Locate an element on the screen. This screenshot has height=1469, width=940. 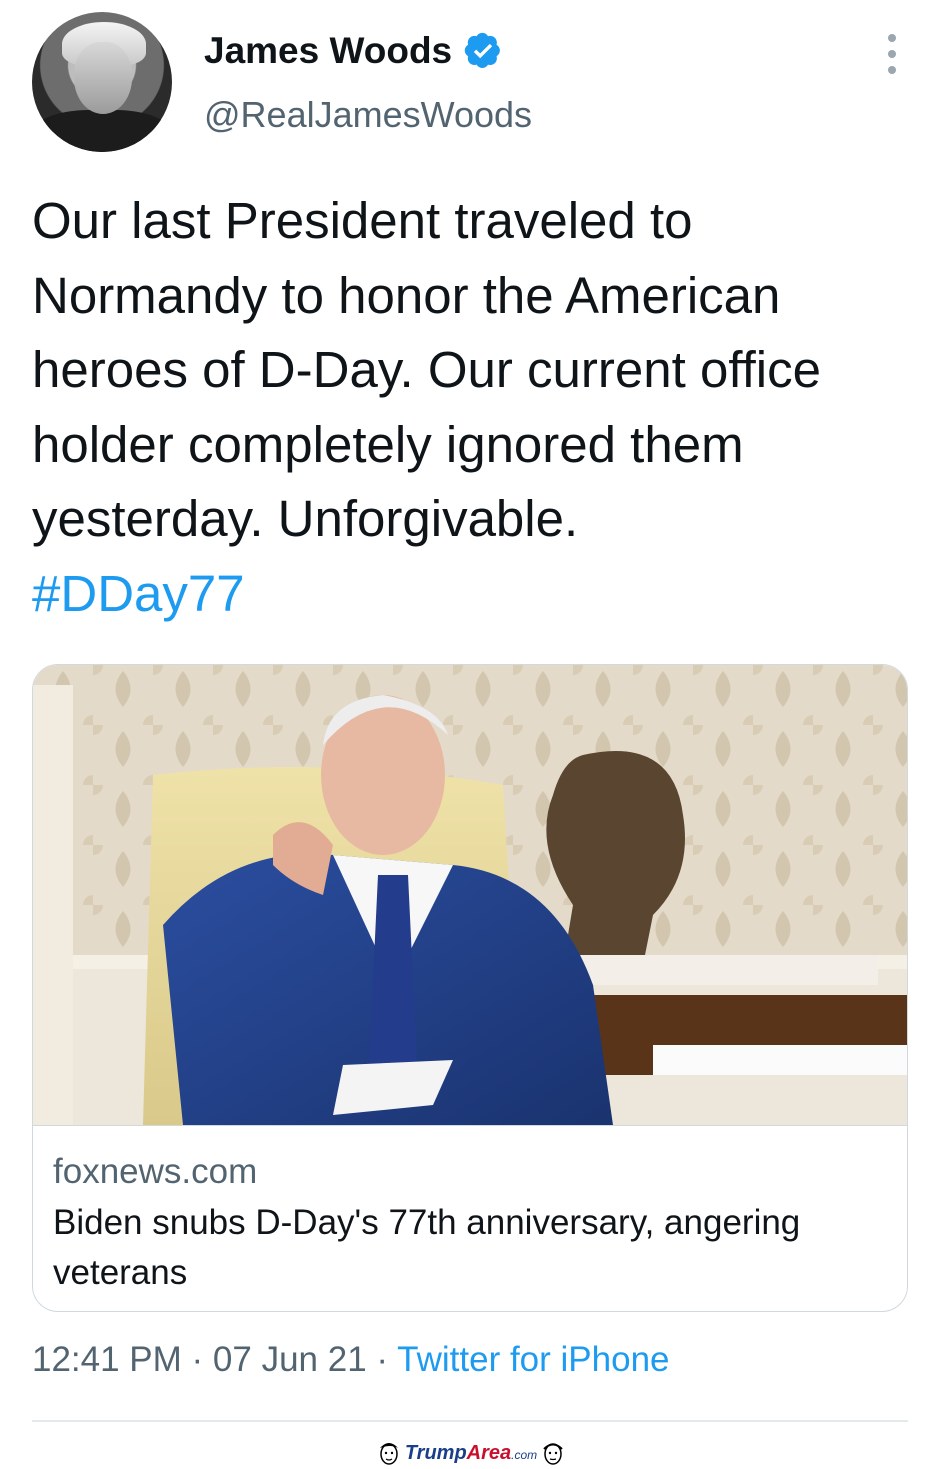
watermark-text: TrumpArea.com is located at coordinates (471, 1452).